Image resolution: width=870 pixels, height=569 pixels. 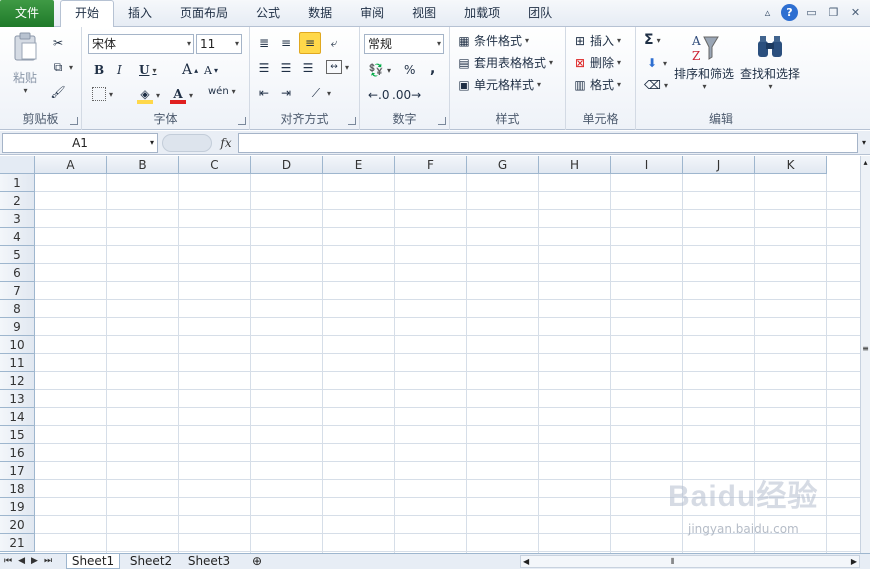 What do you see at coordinates (209, 561) in the screenshot?
I see `sheet-tab-sheet3: Sheet3` at bounding box center [209, 561].